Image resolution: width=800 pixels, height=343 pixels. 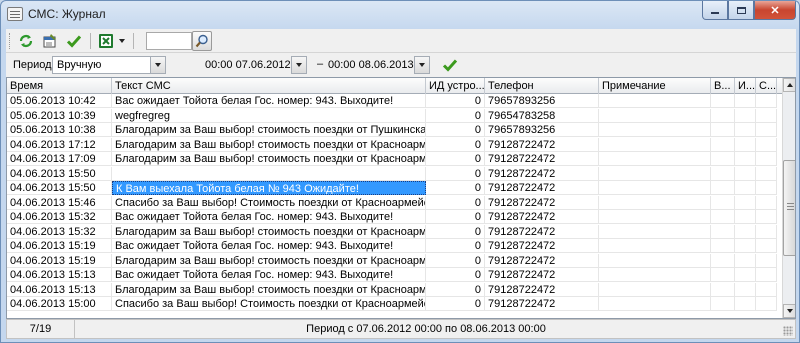 I want to click on search-button, so click(x=202, y=41).